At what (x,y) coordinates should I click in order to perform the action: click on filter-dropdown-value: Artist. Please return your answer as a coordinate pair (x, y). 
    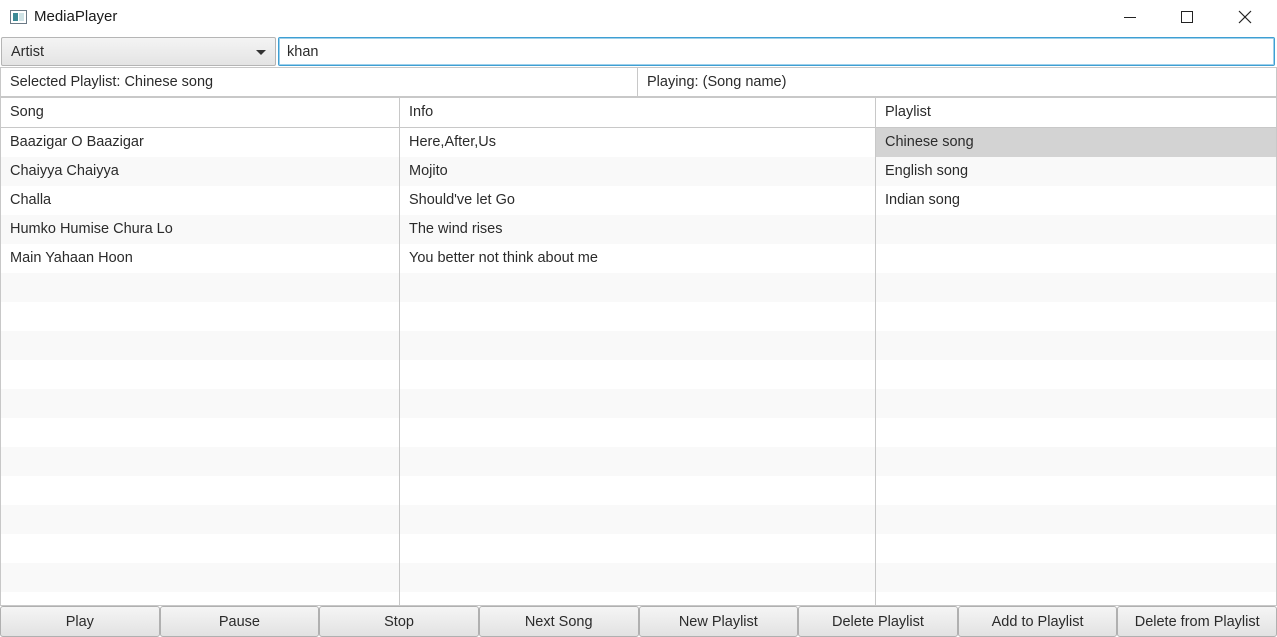
    Looking at the image, I should click on (28, 52).